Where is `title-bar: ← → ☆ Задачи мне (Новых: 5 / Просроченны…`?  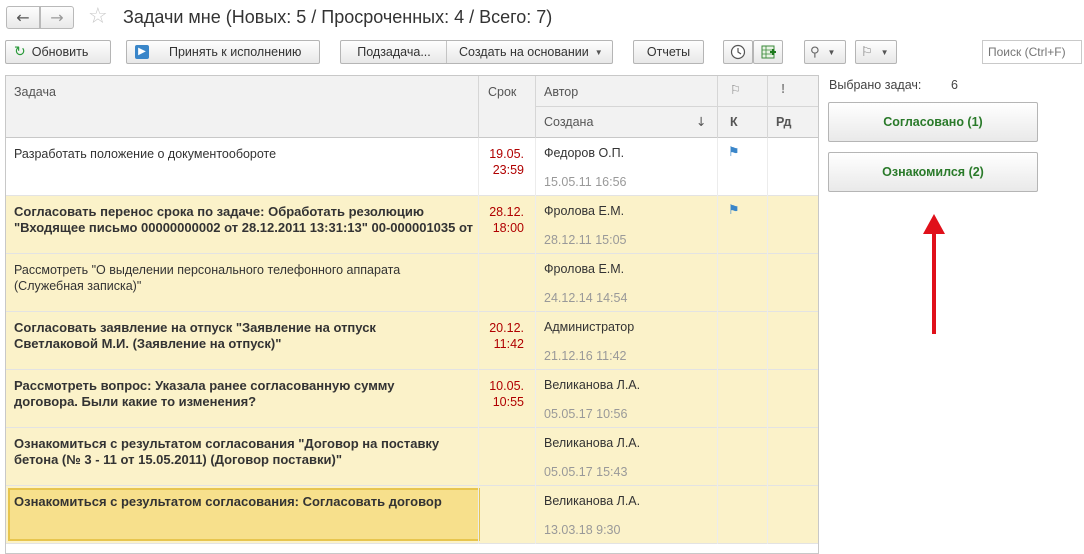
title-bar: ← → ☆ Задачи мне (Новых: 5 / Просроченны… is located at coordinates (542, 18).